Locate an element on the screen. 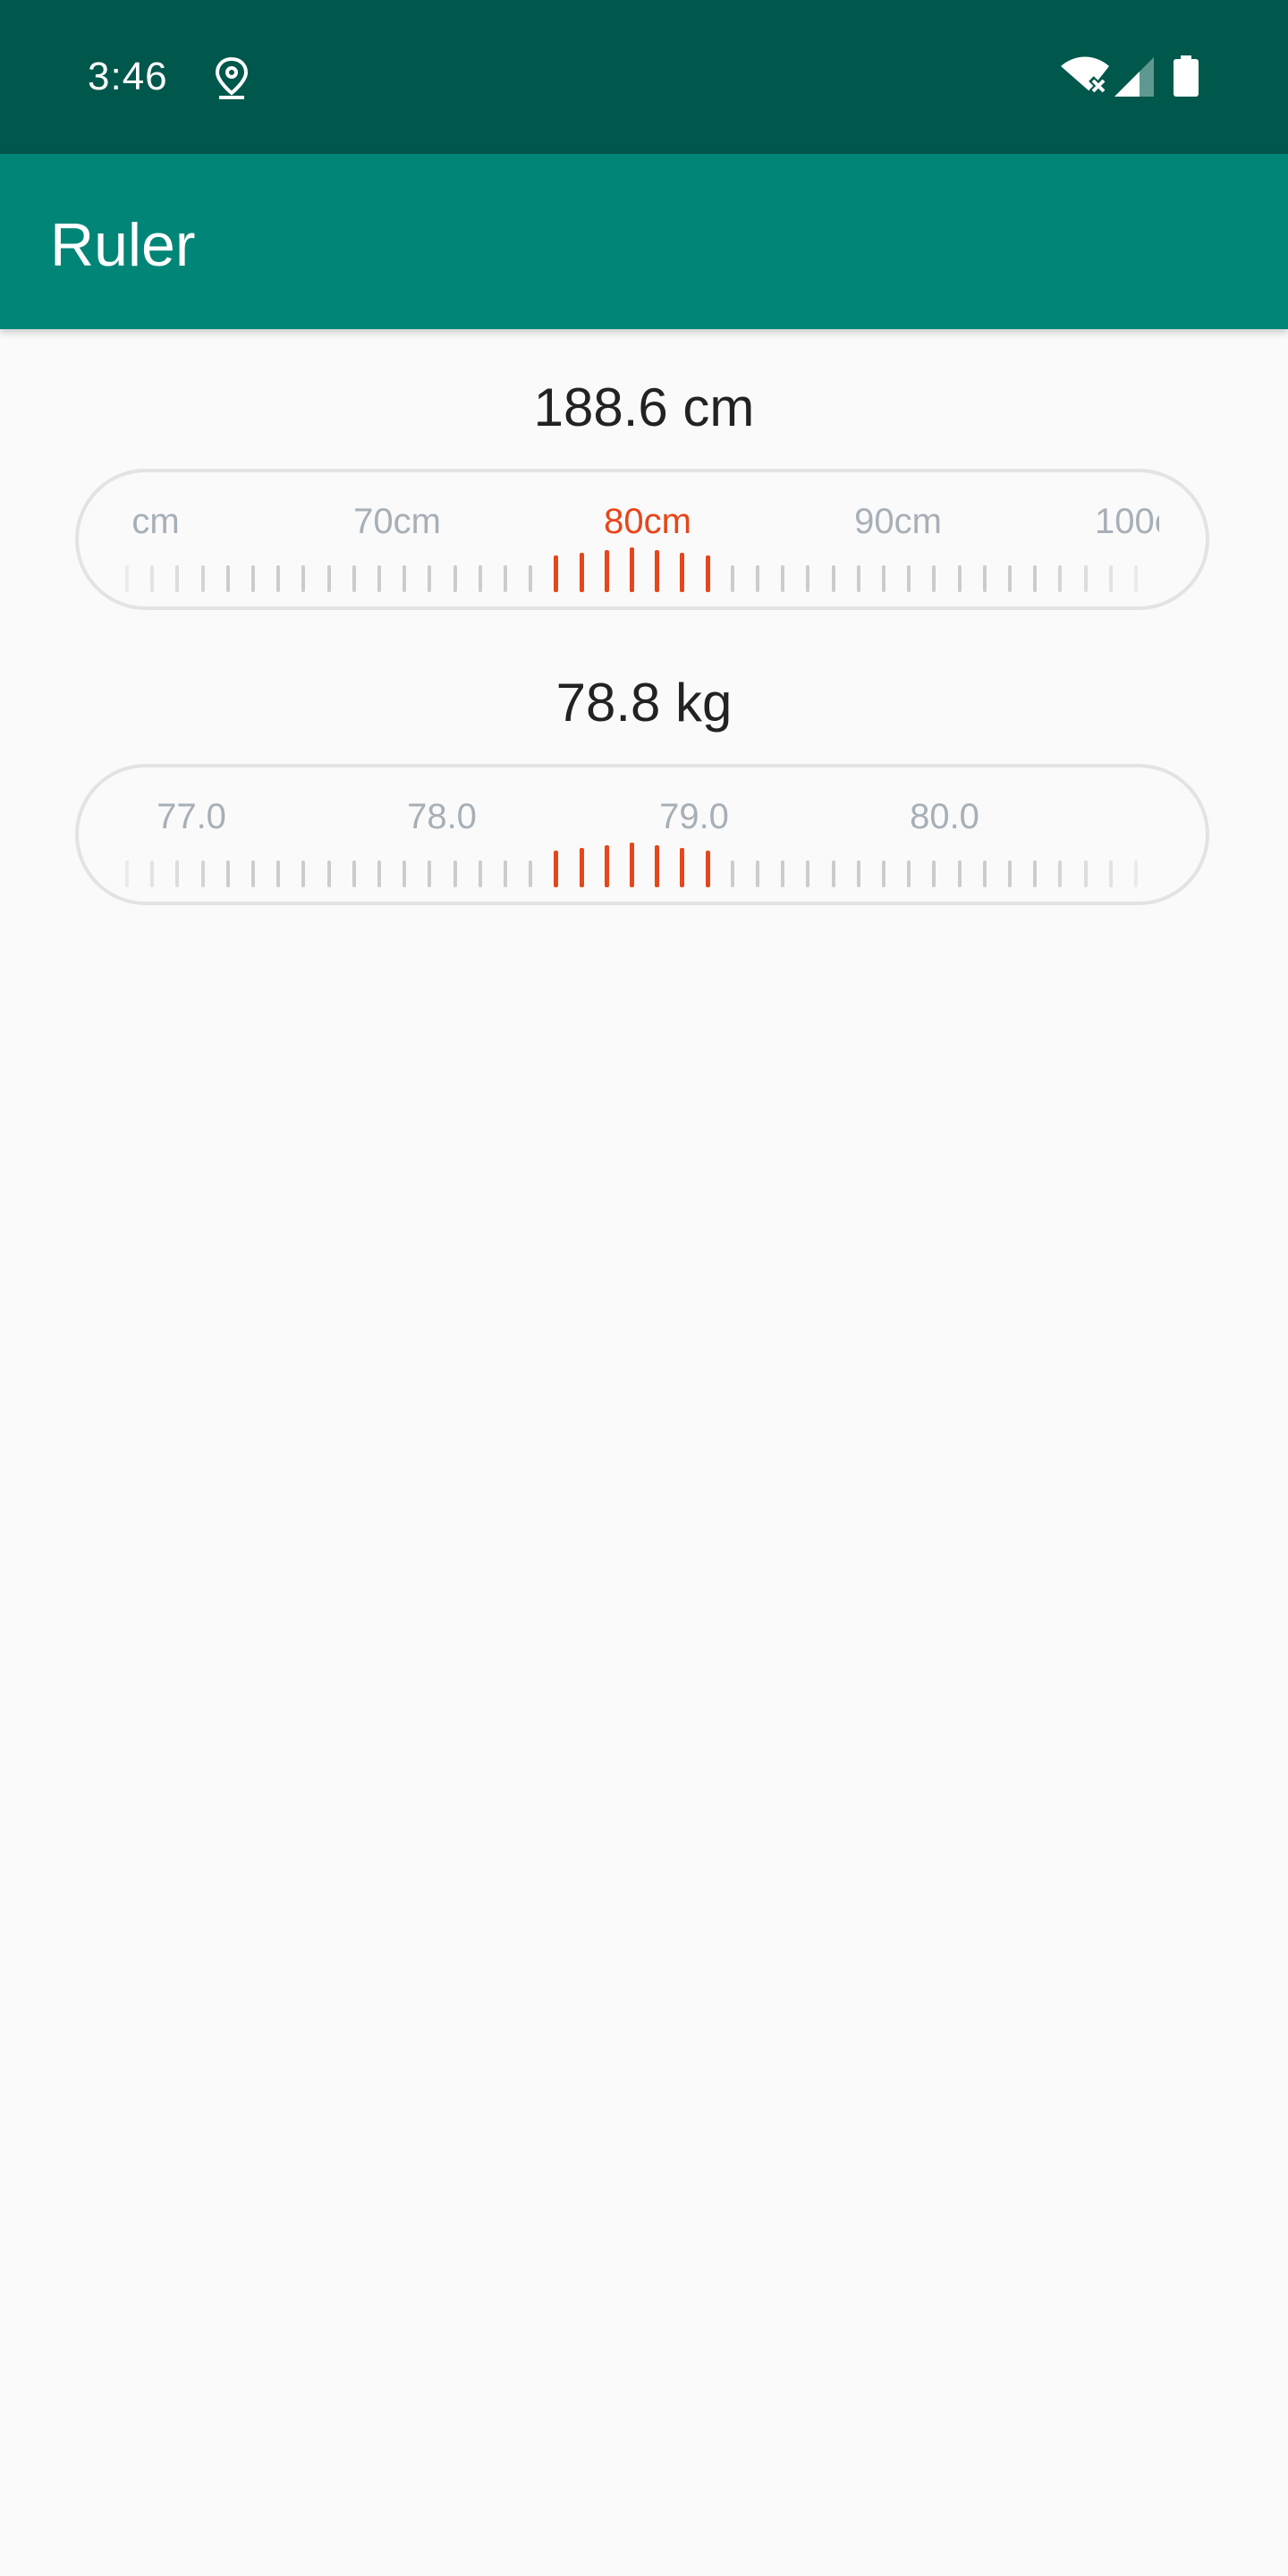 The image size is (1288, 2576). weight-ruler-scale: 77.0 78.0 79.0 80.0 is located at coordinates (642, 834).